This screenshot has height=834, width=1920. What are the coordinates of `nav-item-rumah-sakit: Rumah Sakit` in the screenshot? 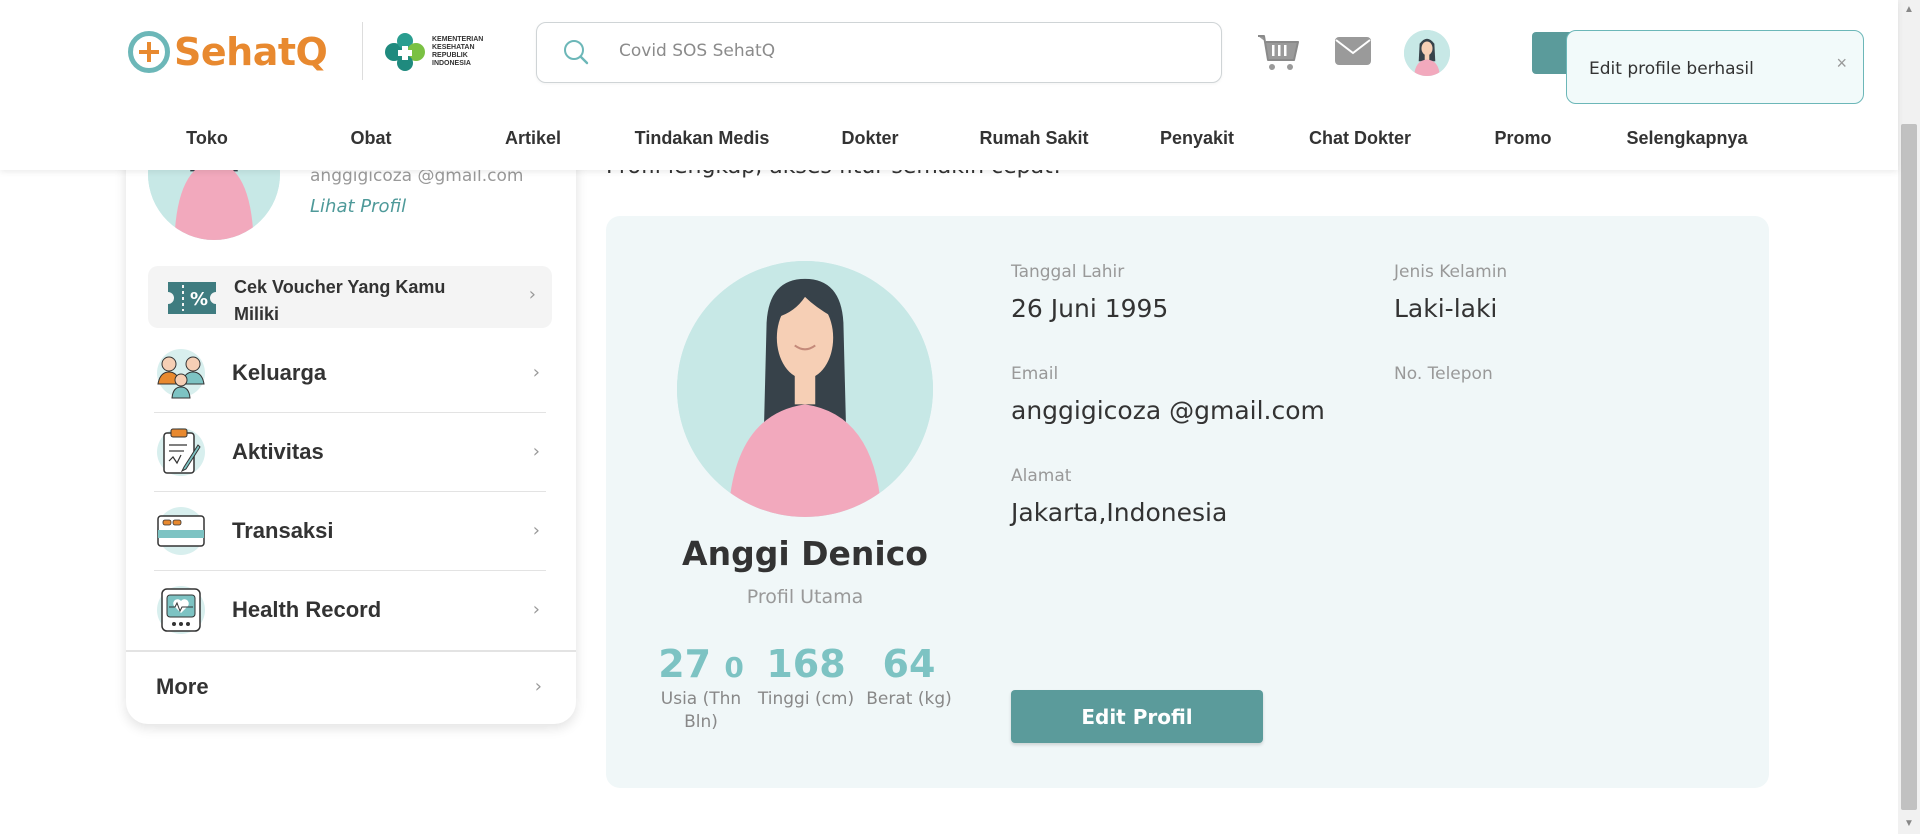 It's located at (1033, 138).